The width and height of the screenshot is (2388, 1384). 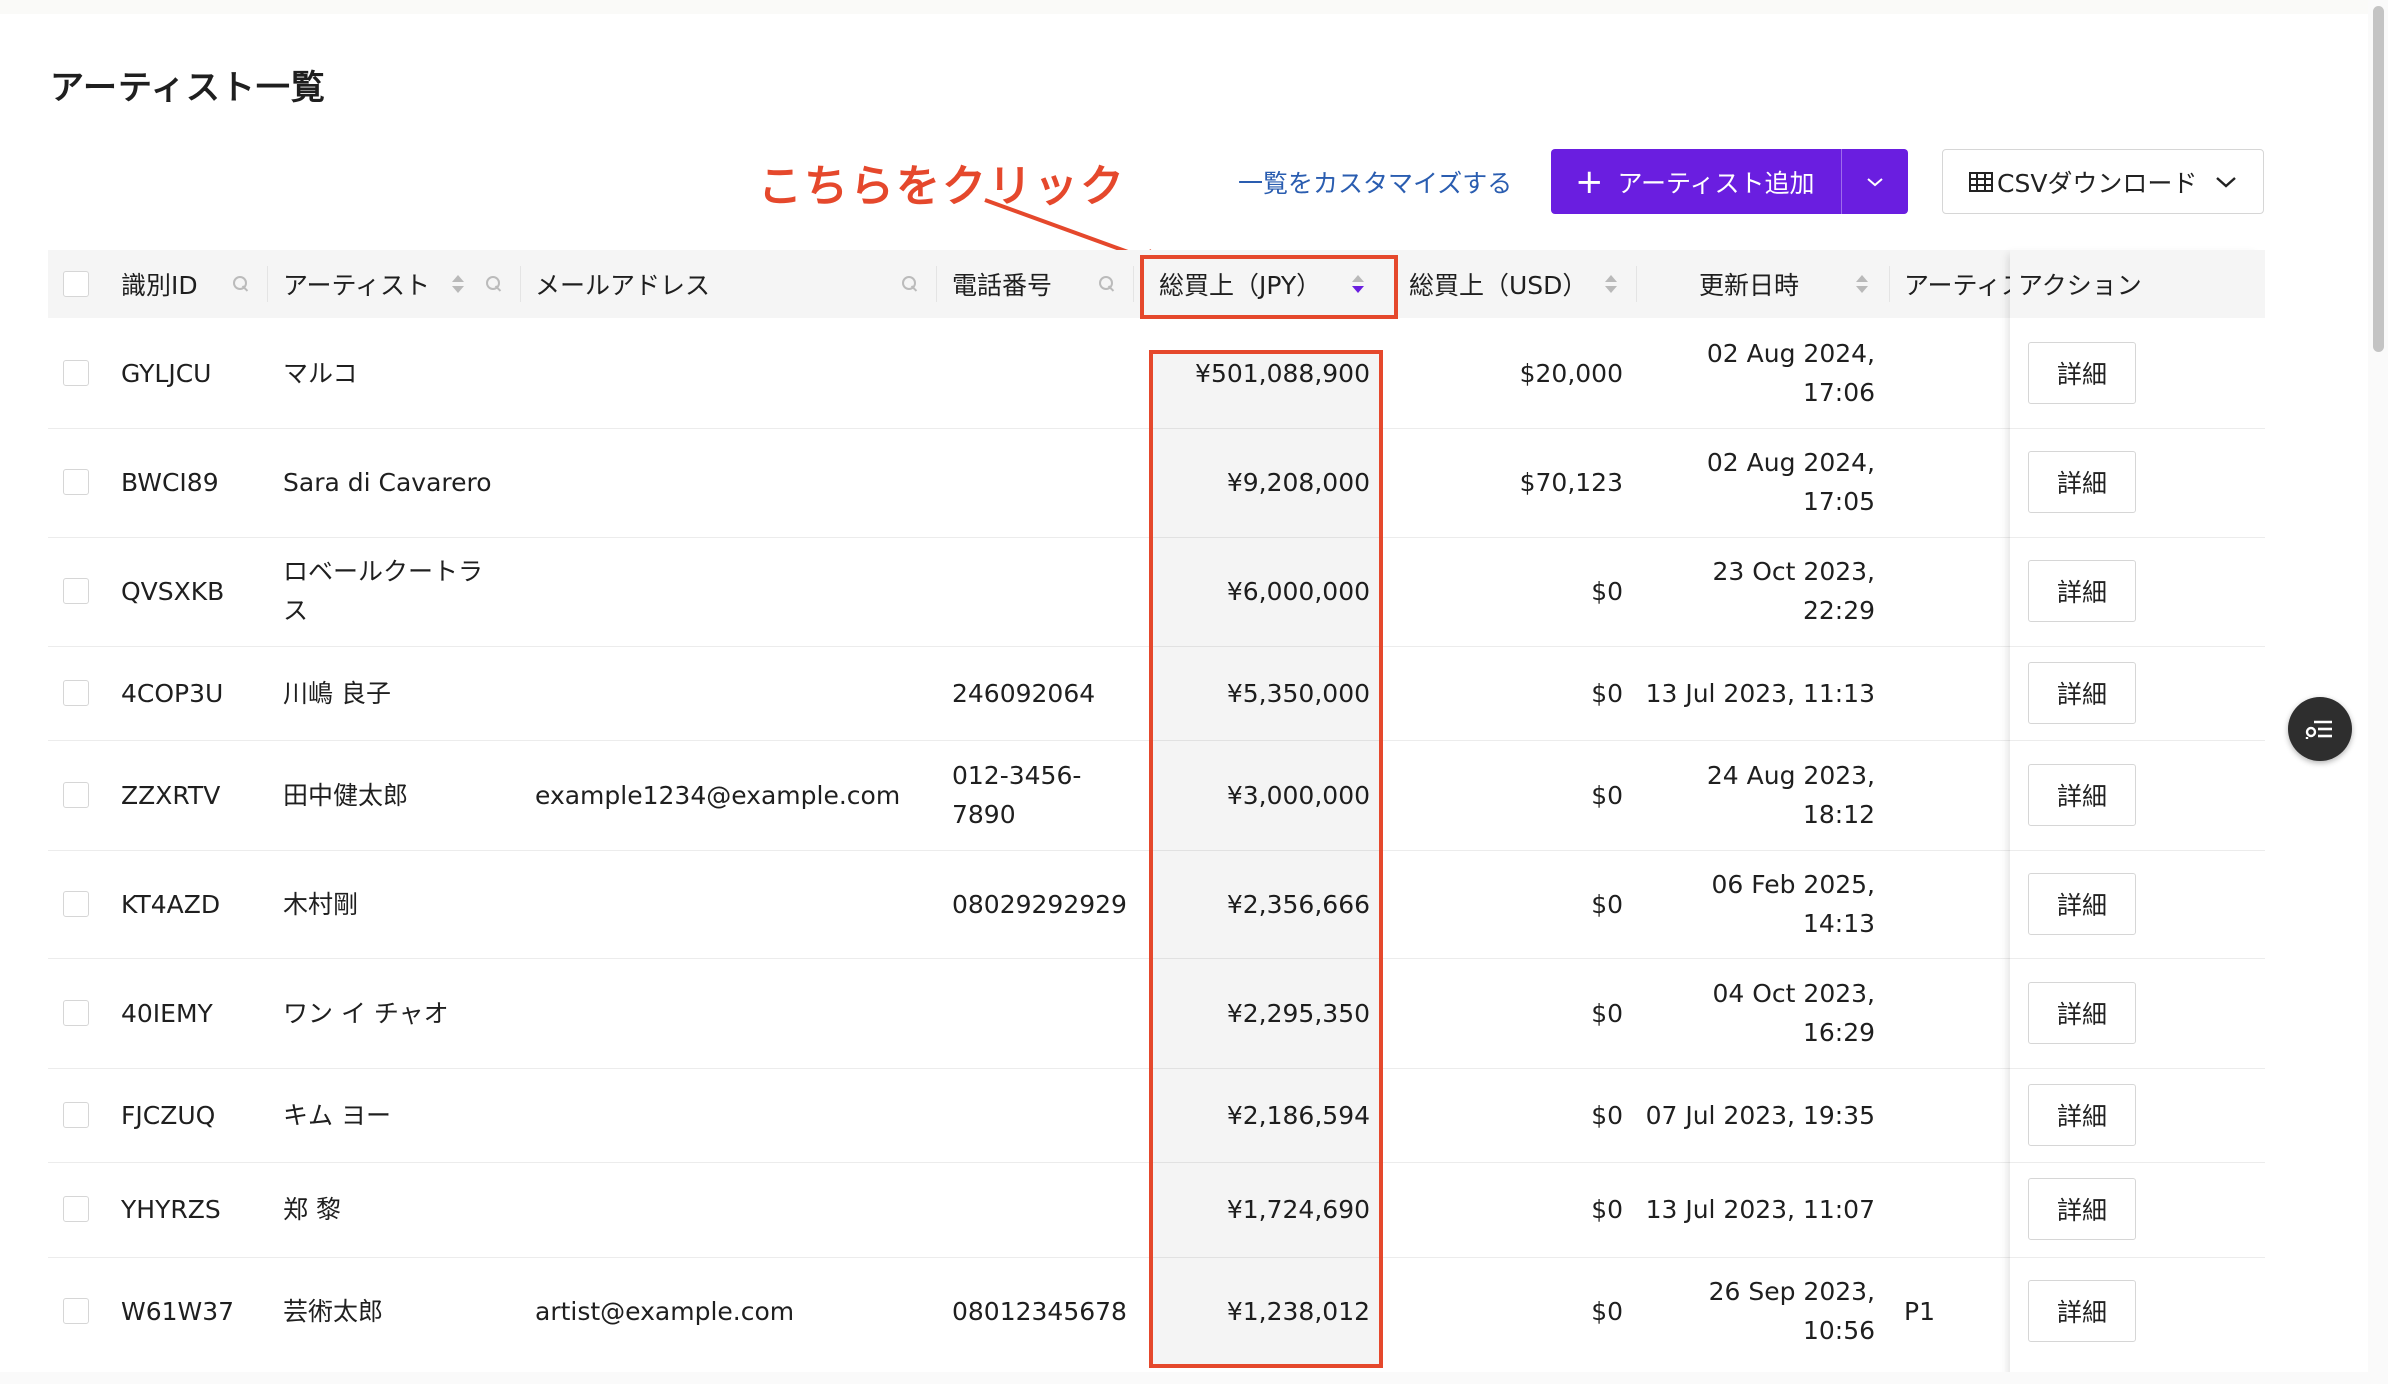 I want to click on header-artist-extra-label: アーティス, so click(x=1957, y=285).